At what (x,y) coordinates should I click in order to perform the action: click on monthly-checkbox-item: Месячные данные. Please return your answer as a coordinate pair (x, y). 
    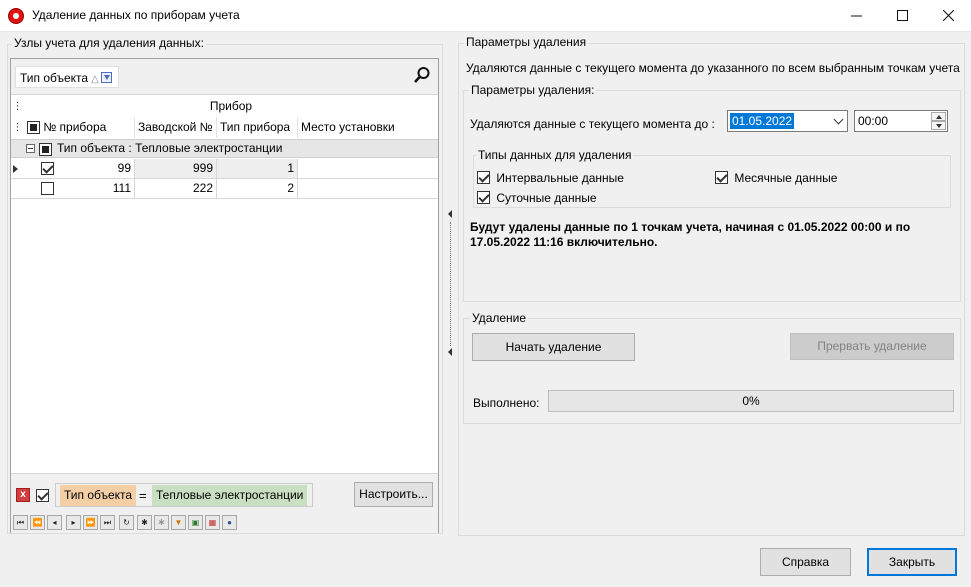
    Looking at the image, I should click on (776, 177).